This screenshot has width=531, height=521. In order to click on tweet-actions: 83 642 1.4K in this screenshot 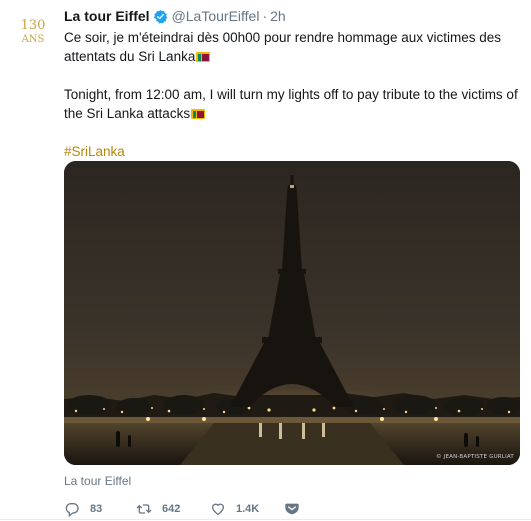, I will do `click(293, 511)`.